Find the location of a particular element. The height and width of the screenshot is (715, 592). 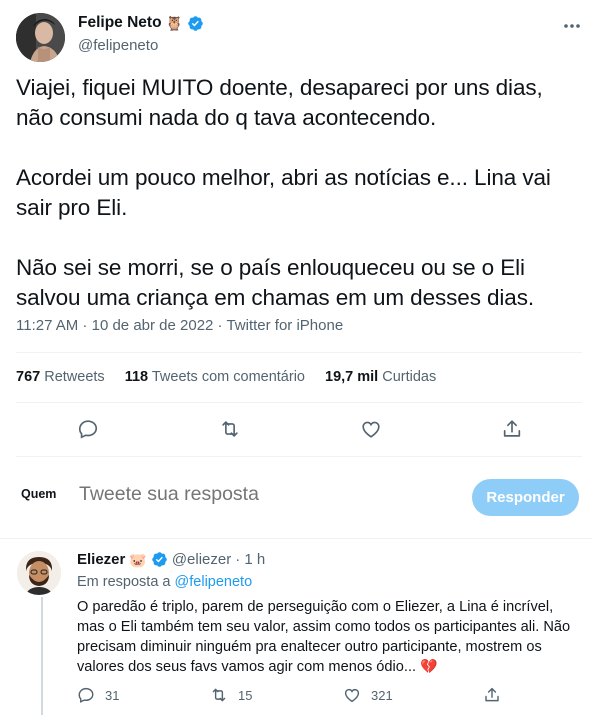

reply-like-button: 321 is located at coordinates (368, 695).